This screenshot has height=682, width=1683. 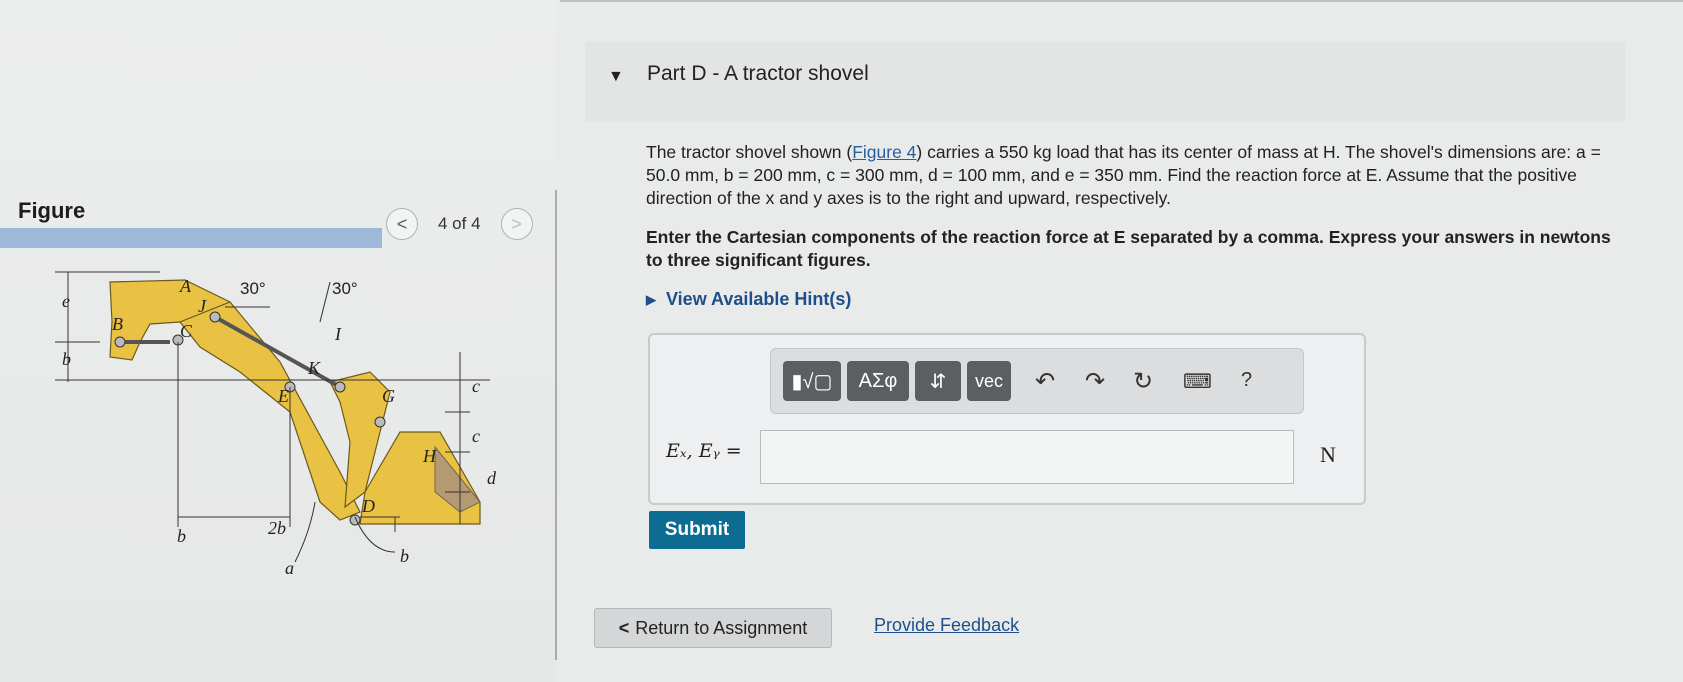 What do you see at coordinates (253, 288) in the screenshot?
I see `label-angle-1: 30°` at bounding box center [253, 288].